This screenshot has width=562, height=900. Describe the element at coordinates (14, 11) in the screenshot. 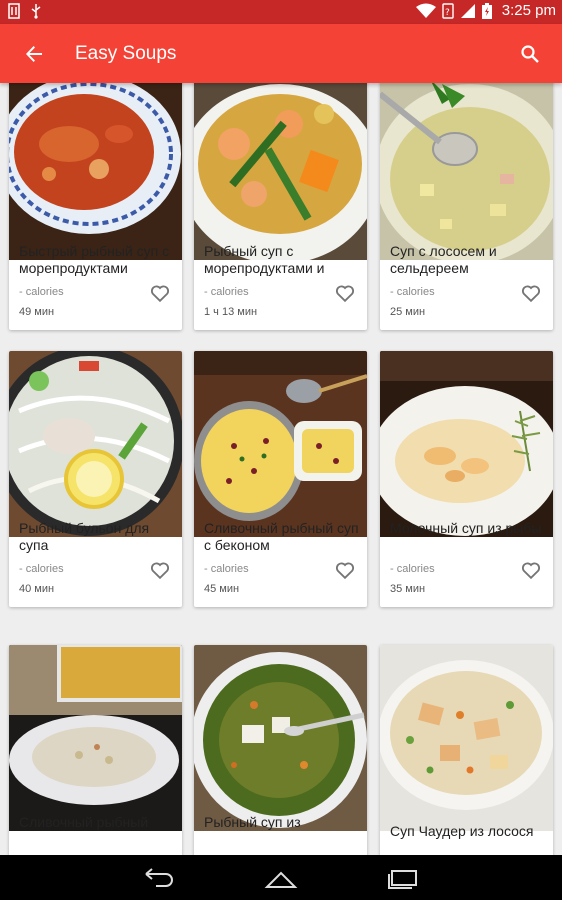

I see `sim-icon` at that location.